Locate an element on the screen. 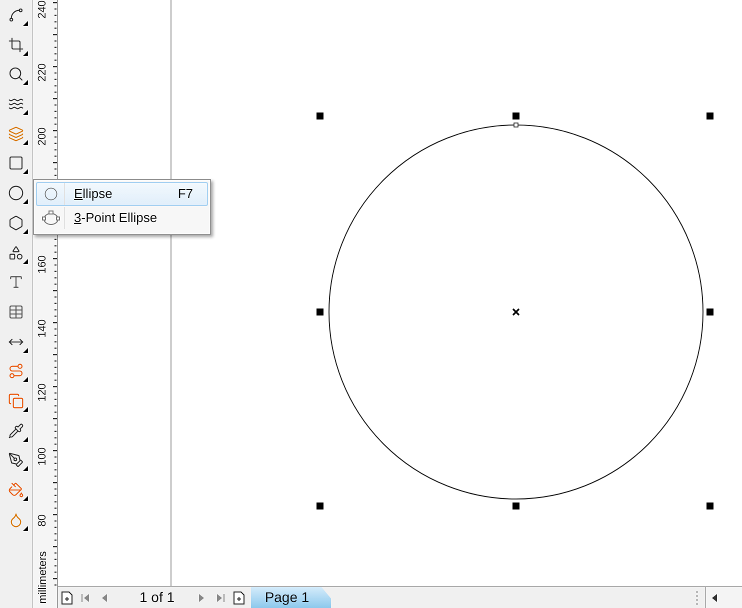 The image size is (742, 608). ruler-label: 160 is located at coordinates (43, 264).